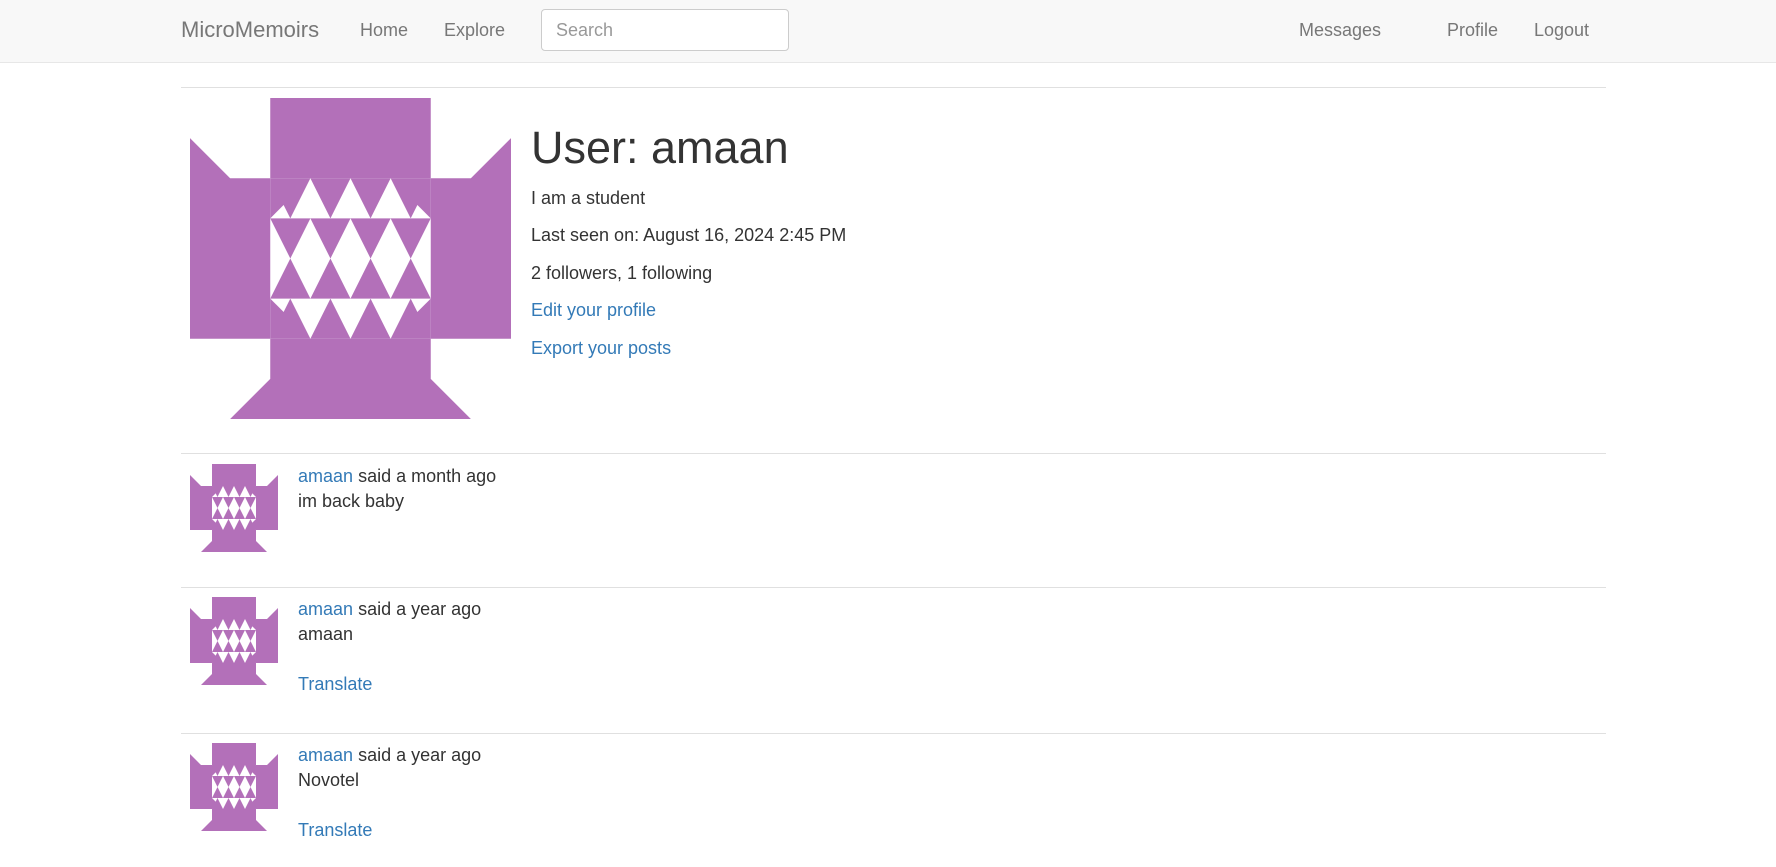 This screenshot has width=1776, height=867. Describe the element at coordinates (351, 501) in the screenshot. I see `post-body: im back baby` at that location.